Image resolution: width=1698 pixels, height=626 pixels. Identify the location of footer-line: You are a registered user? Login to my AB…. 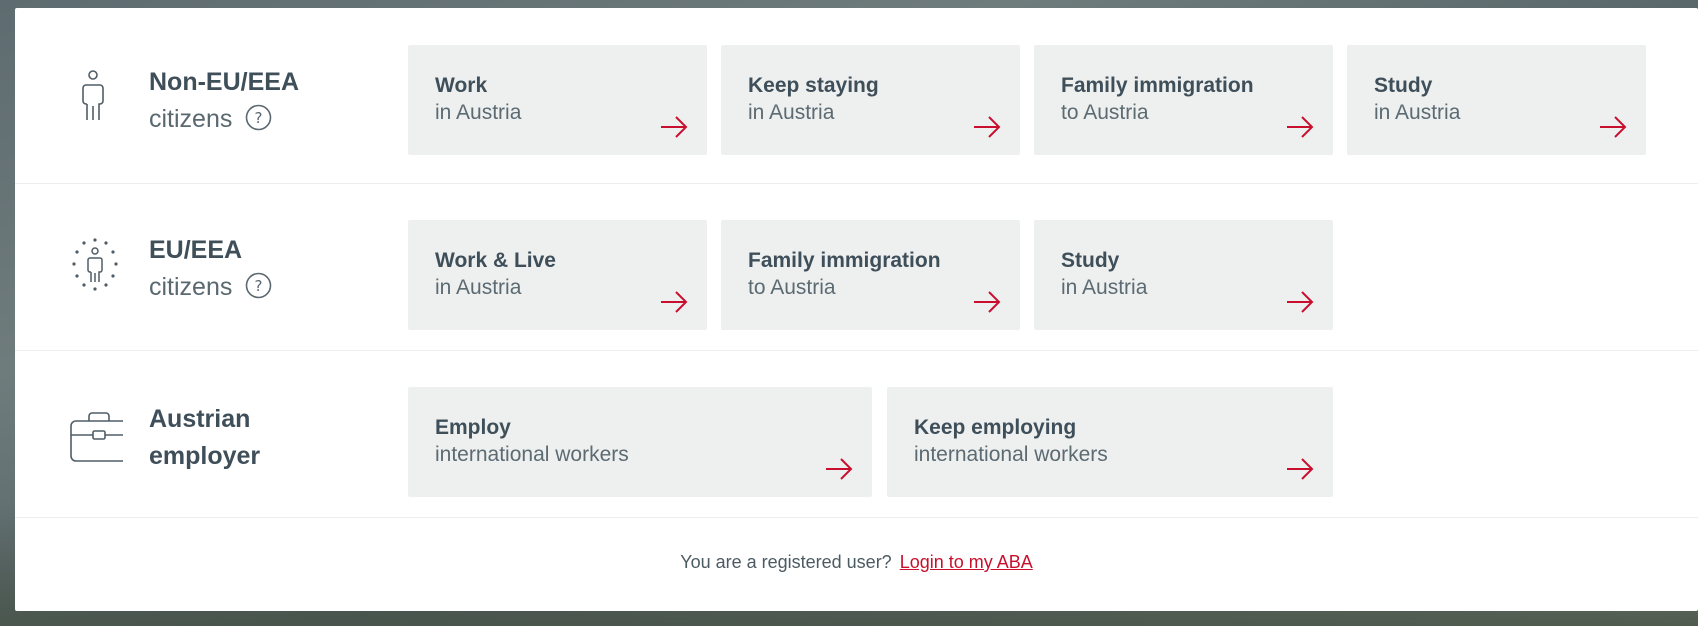
(856, 562).